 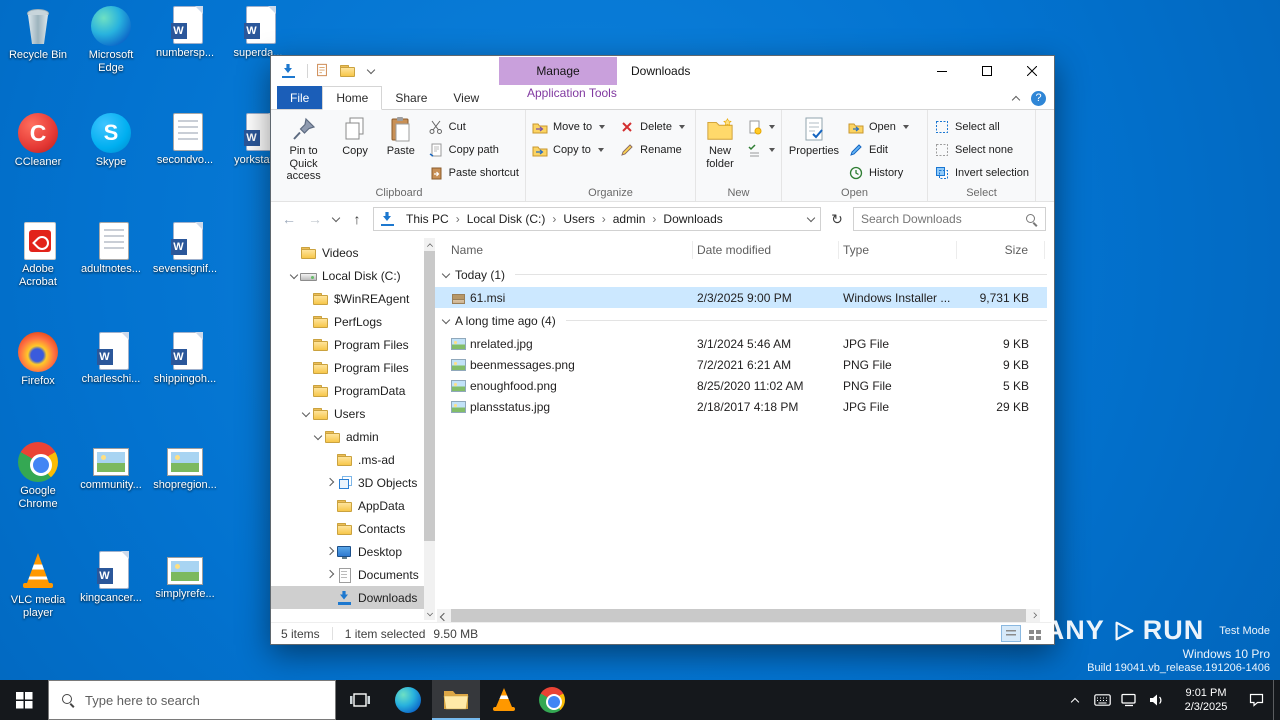 I want to click on up-button: ↑, so click(x=357, y=219).